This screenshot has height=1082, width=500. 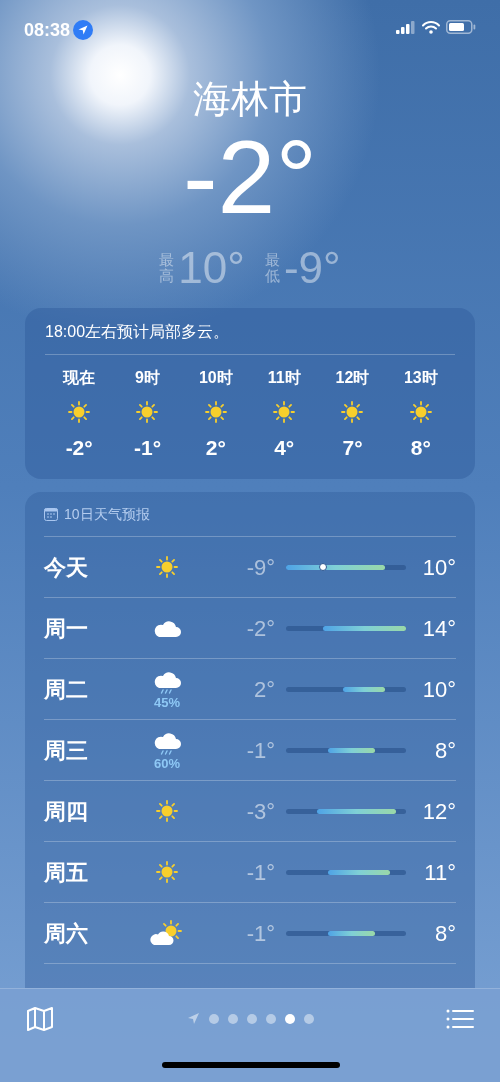 I want to click on forecast-summary: 18:00左右预计局部多云。, so click(x=250, y=337).